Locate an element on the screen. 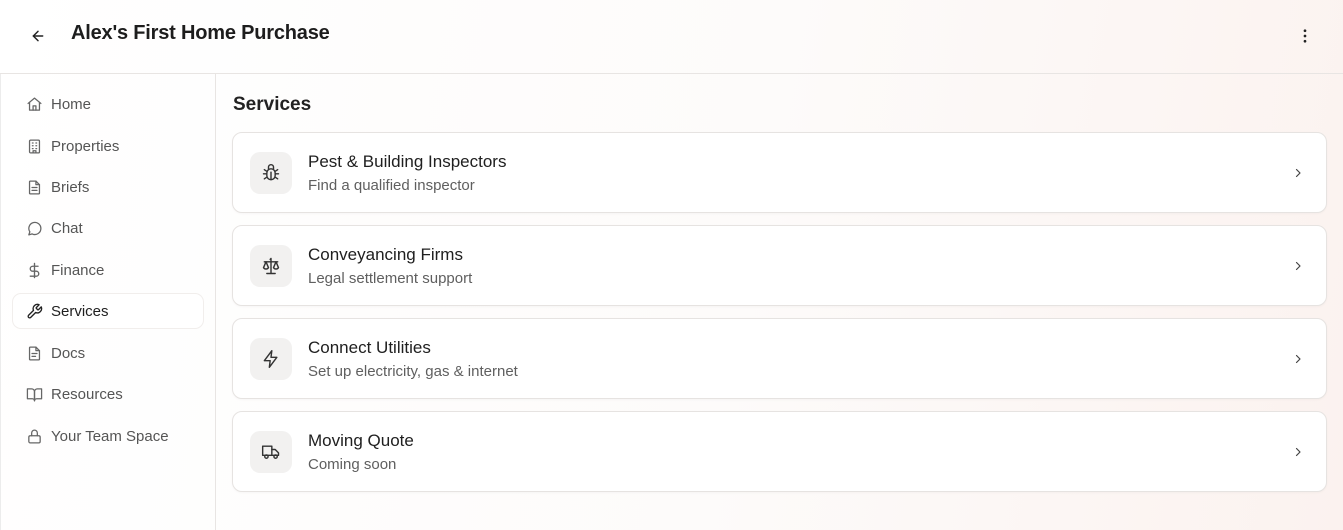 The width and height of the screenshot is (1343, 530). truck-icon is located at coordinates (270, 452).